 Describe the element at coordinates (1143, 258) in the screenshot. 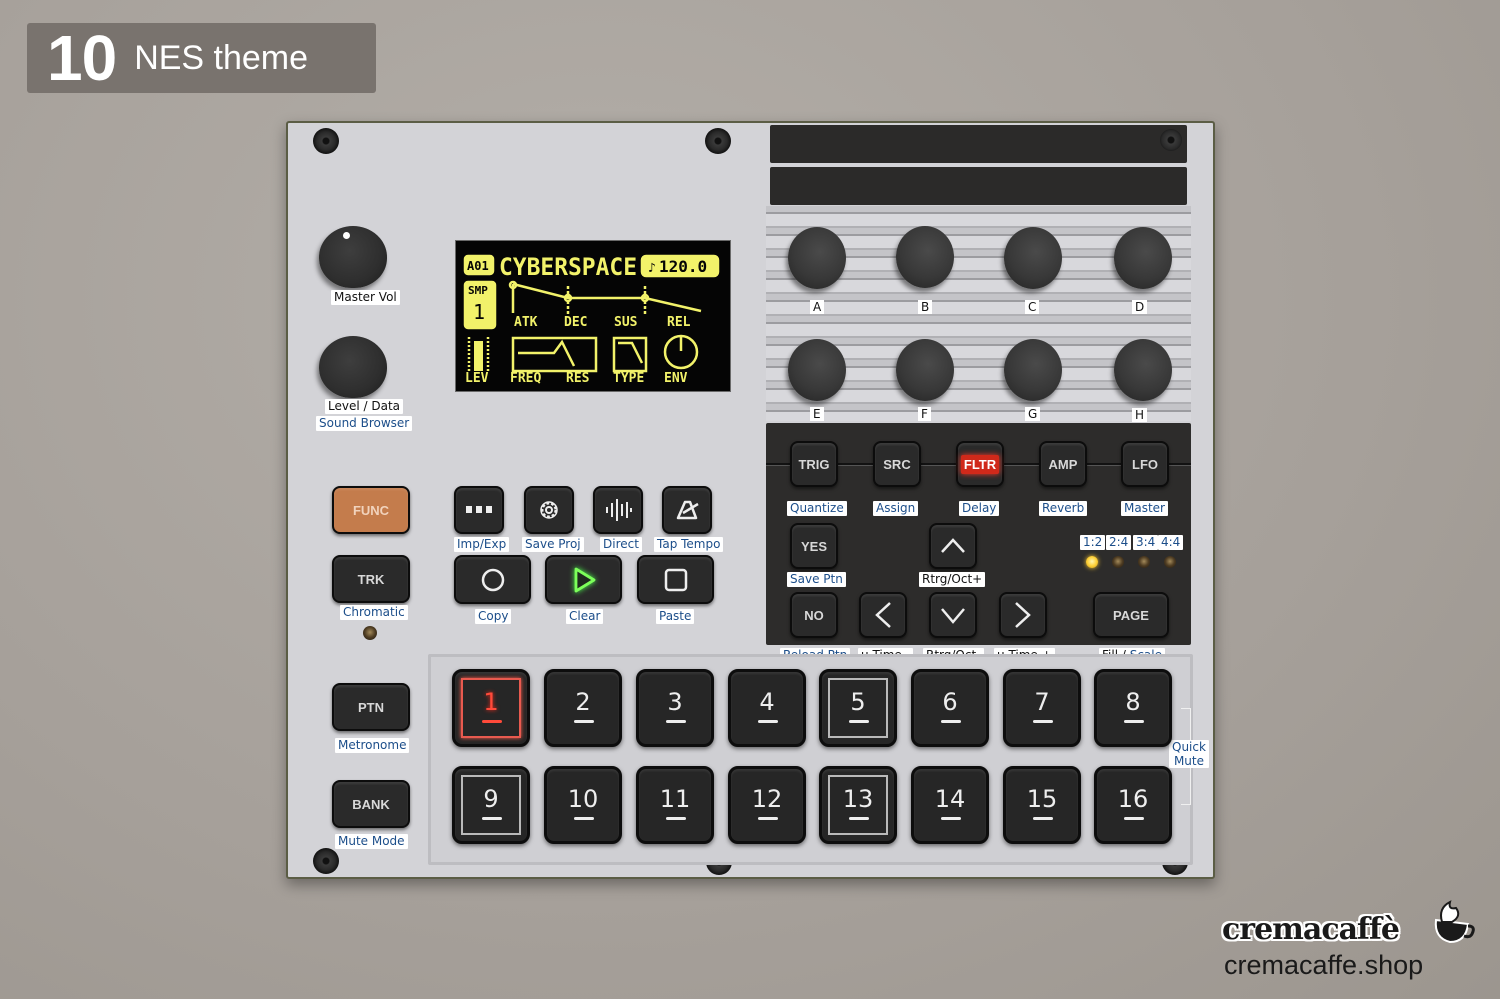

I see `encoder-d` at that location.